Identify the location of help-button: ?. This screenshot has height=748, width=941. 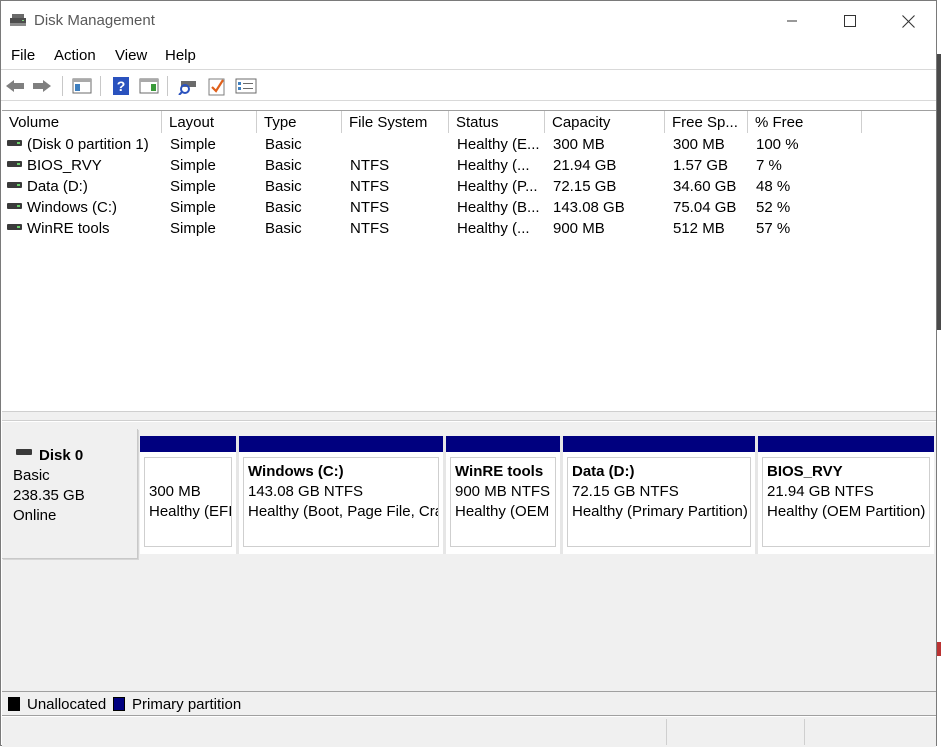
(121, 86).